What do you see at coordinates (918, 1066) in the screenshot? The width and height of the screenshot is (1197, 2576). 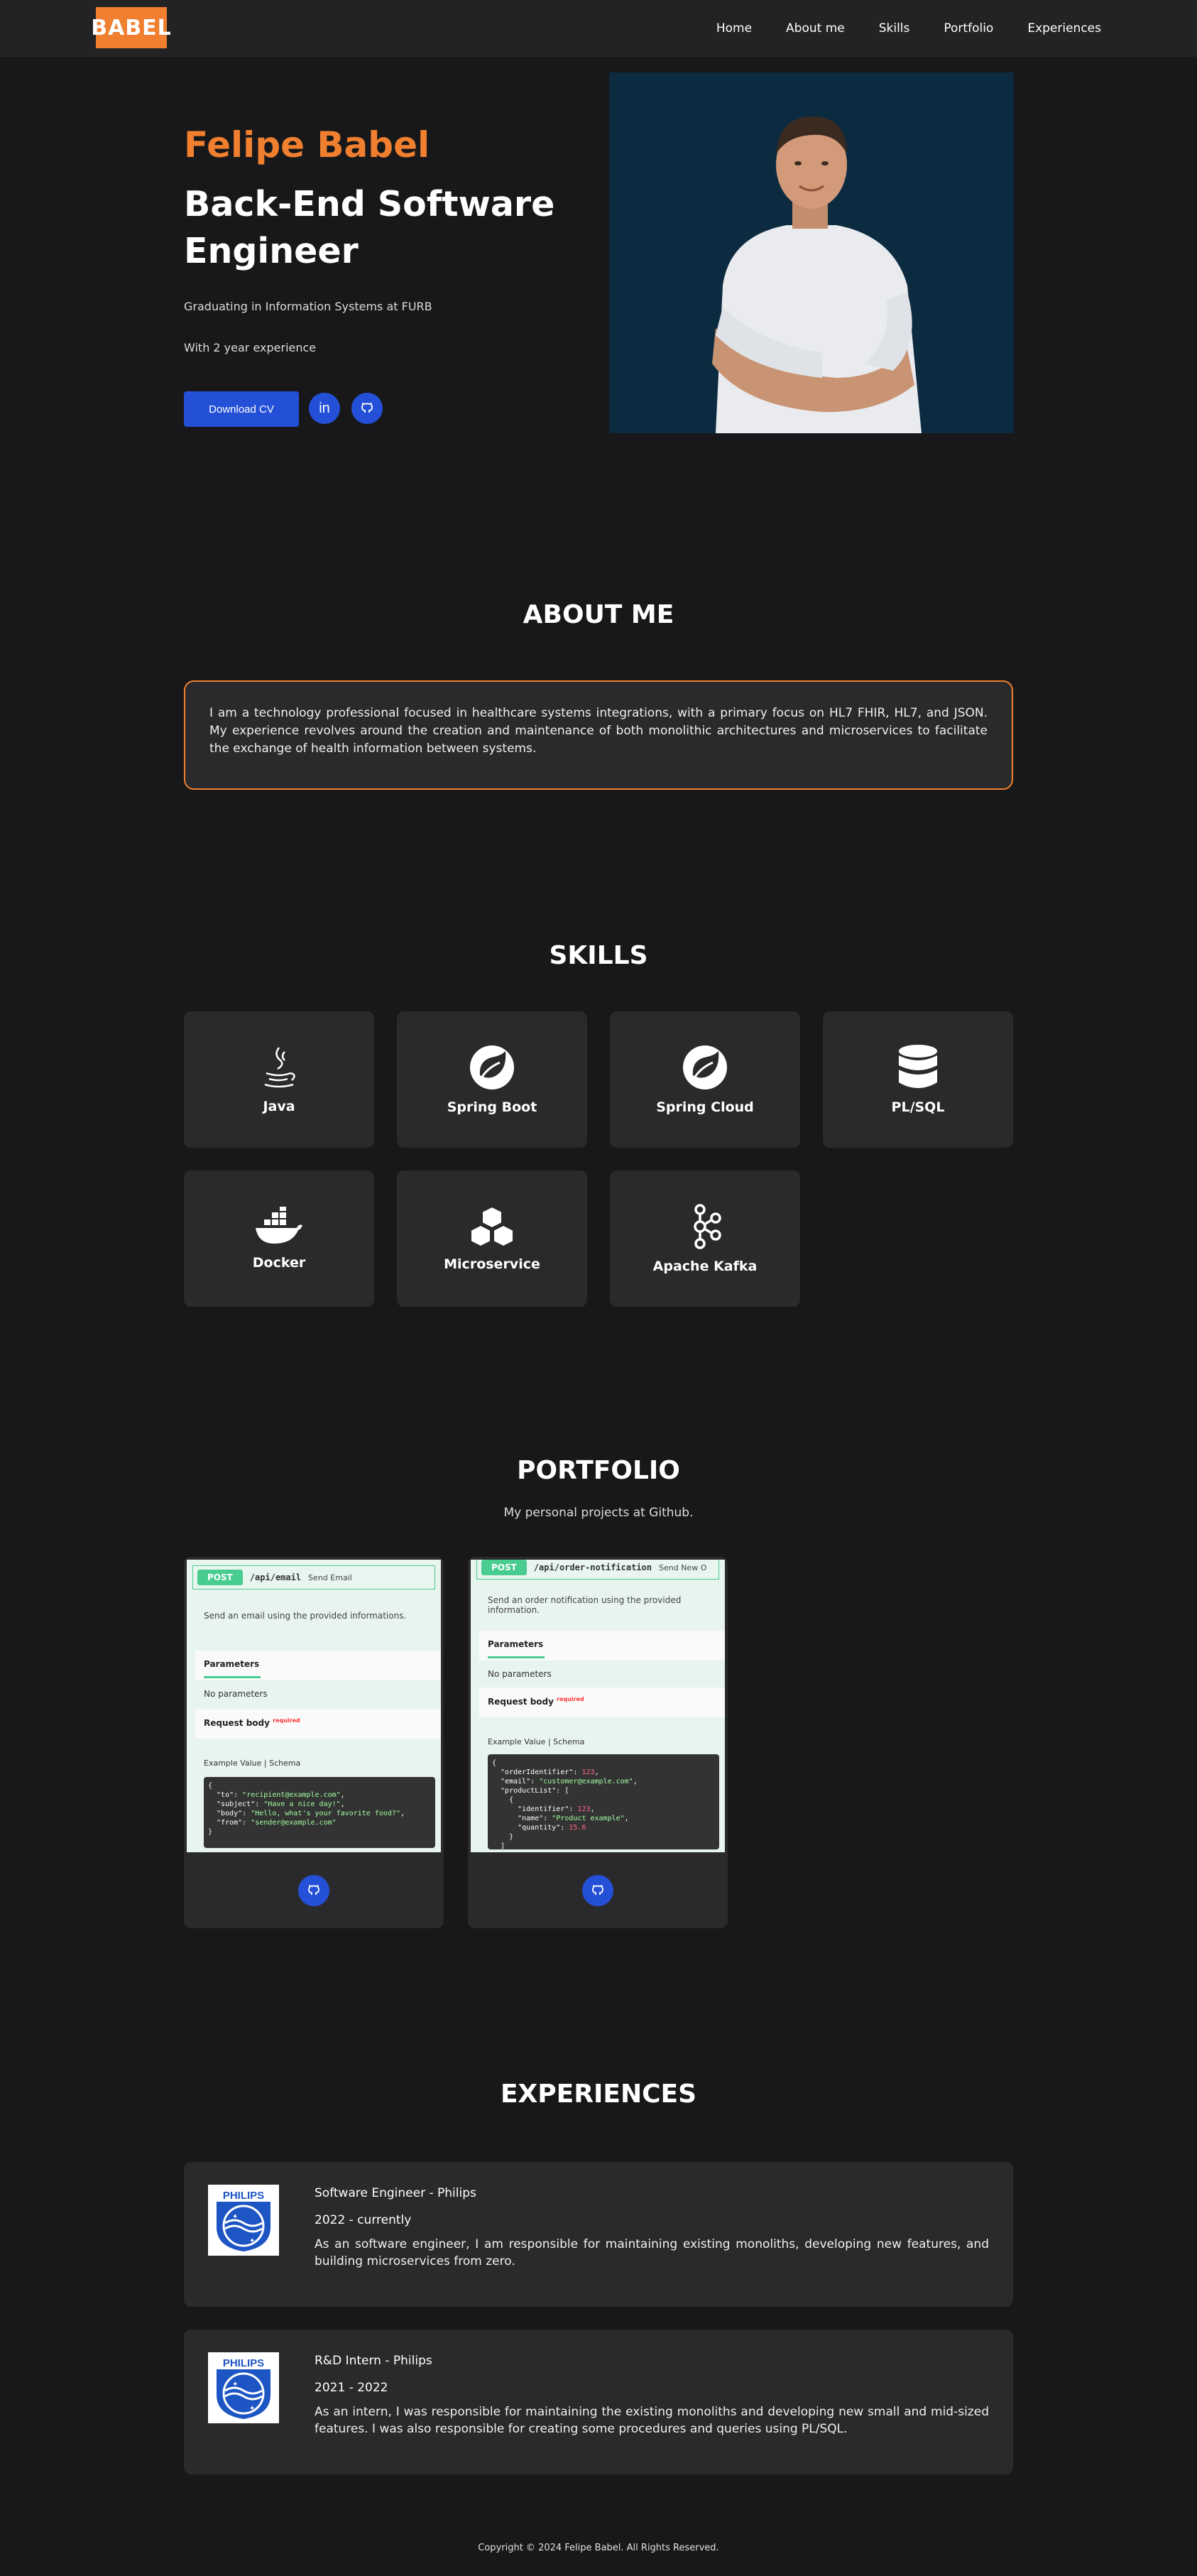 I see `database-icon` at bounding box center [918, 1066].